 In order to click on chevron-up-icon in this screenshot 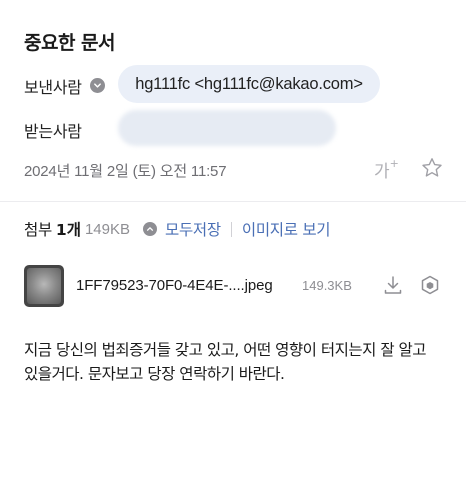, I will do `click(150, 229)`.